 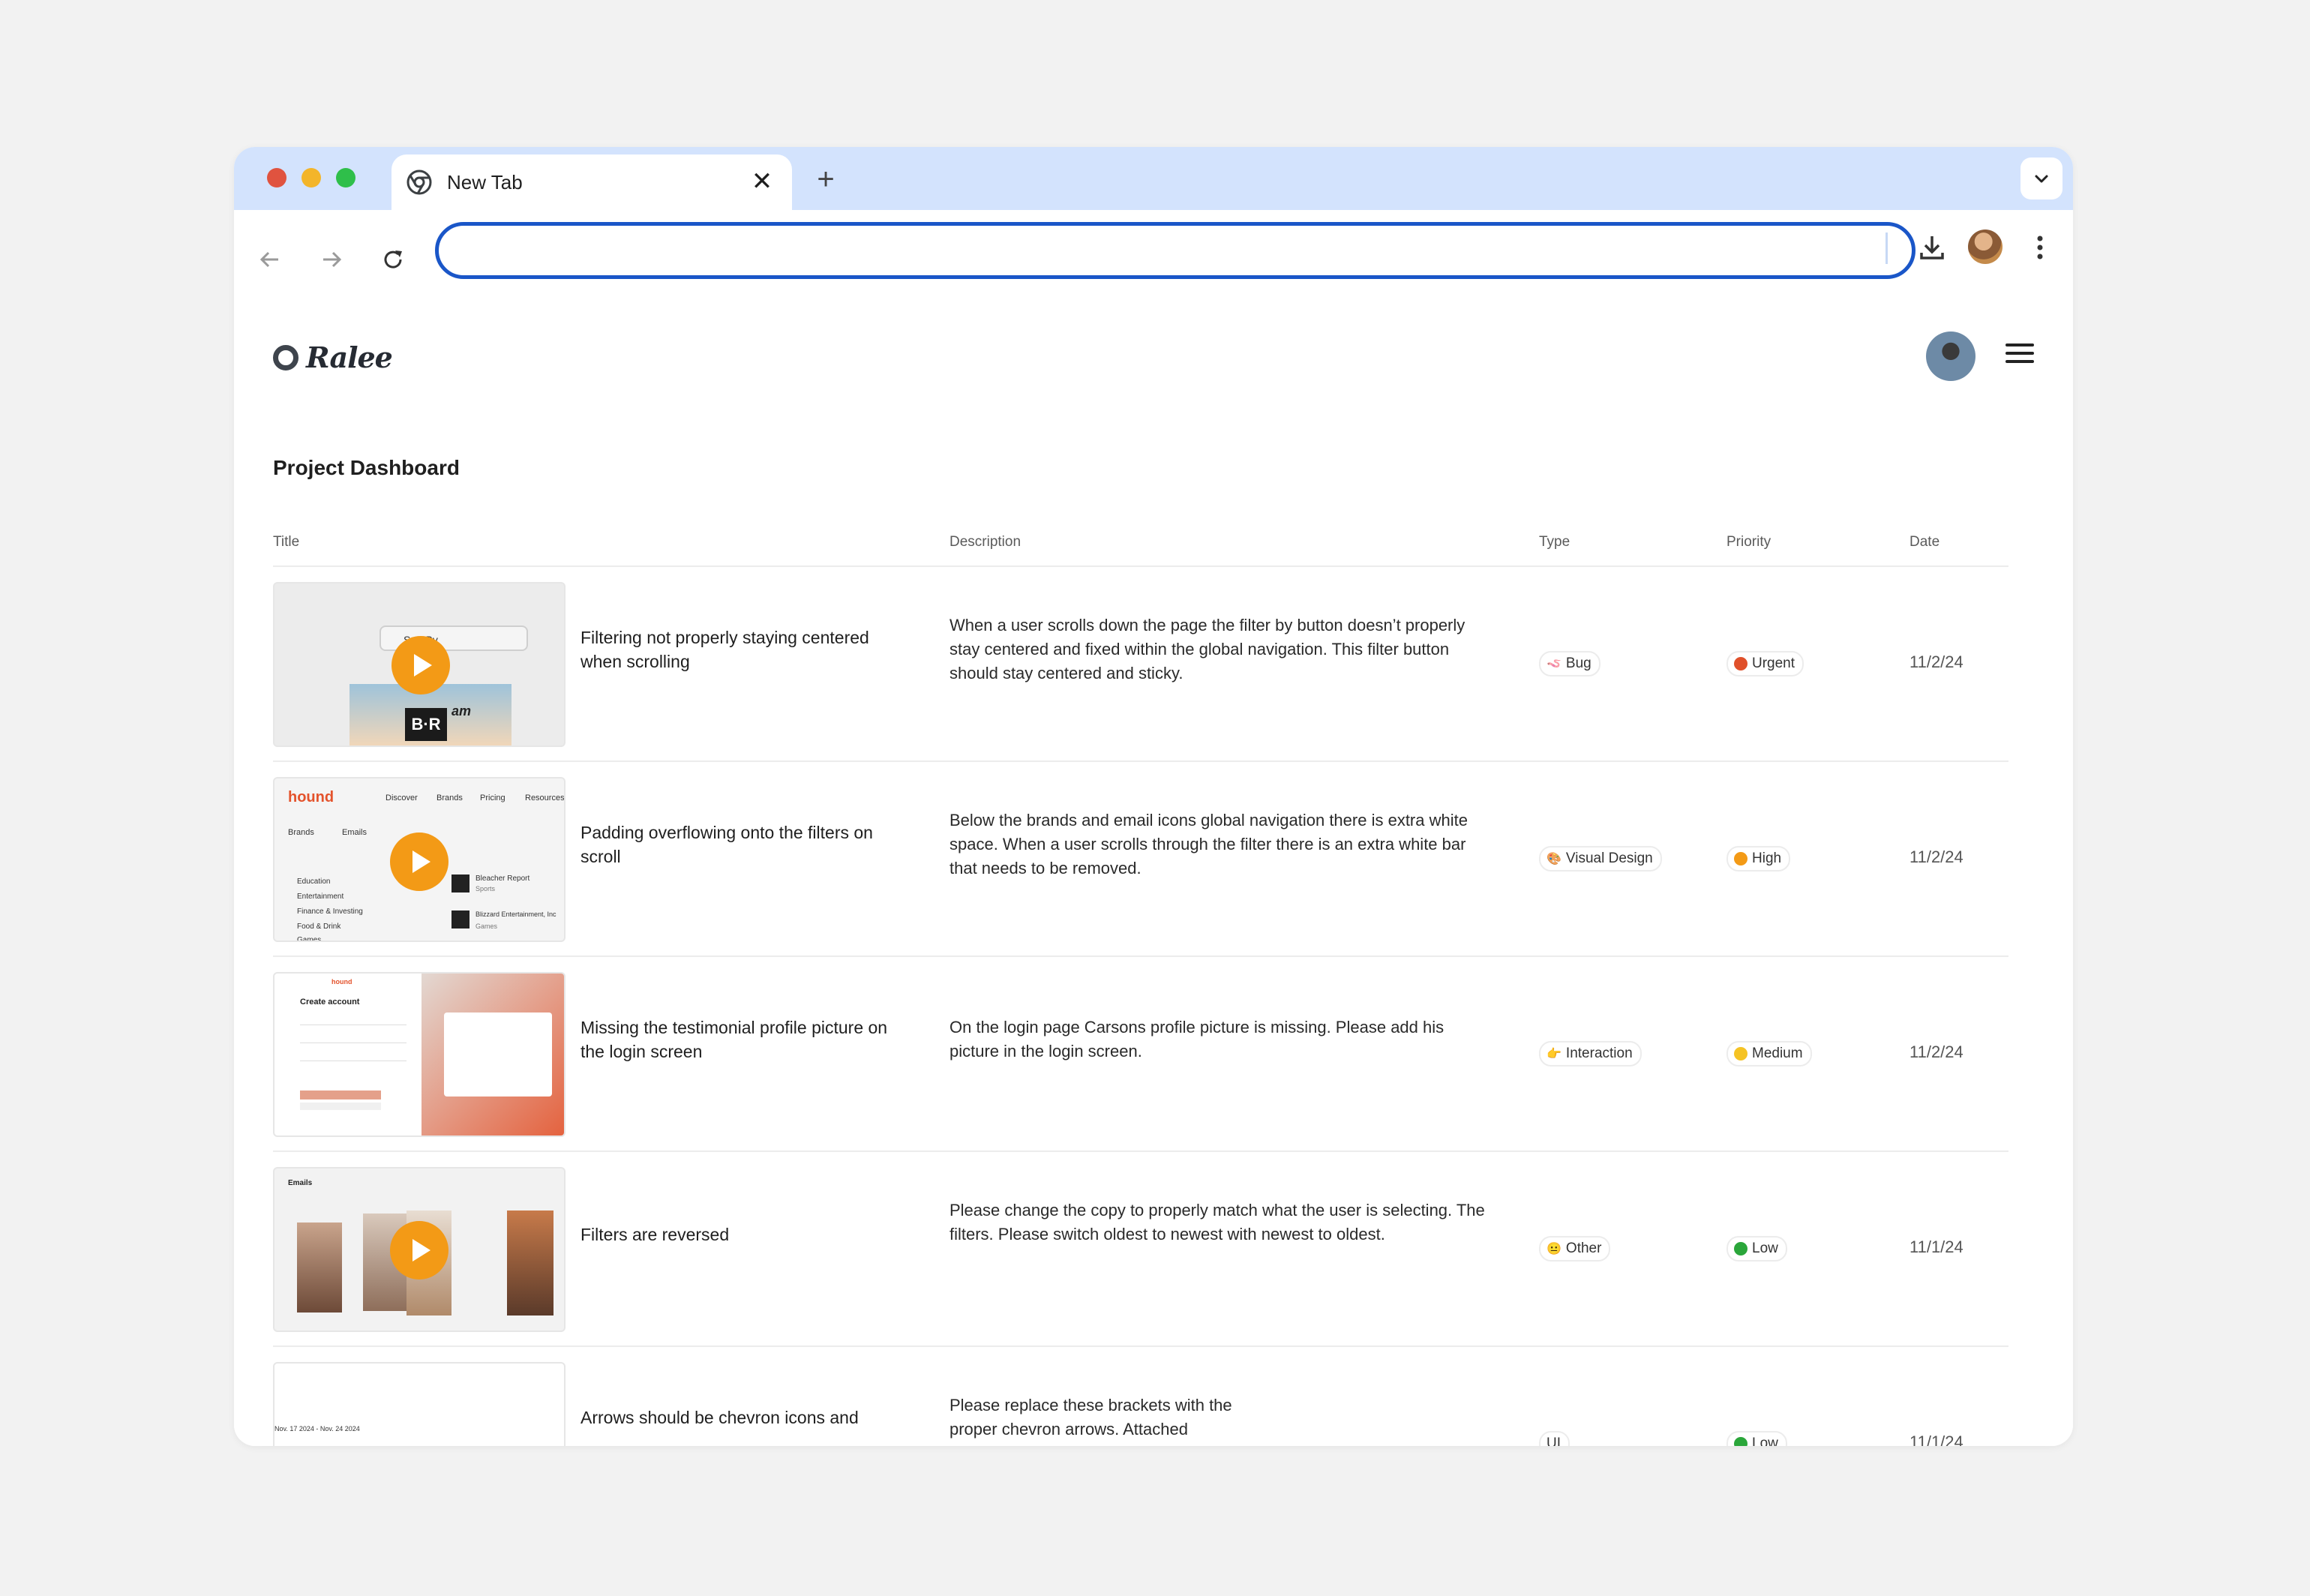 I want to click on thumbnail-image: hound Create account, so click(x=419, y=1054).